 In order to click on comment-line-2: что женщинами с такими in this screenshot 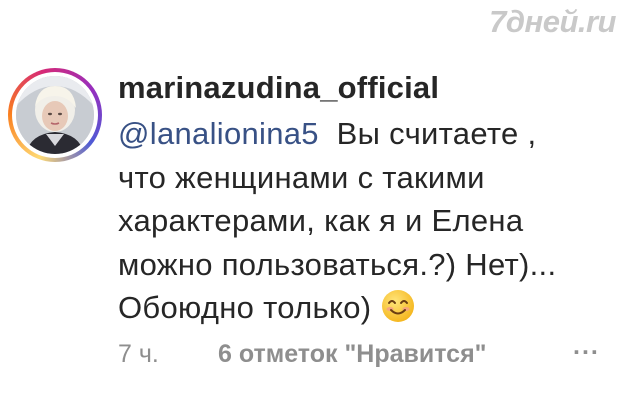, I will do `click(301, 177)`.